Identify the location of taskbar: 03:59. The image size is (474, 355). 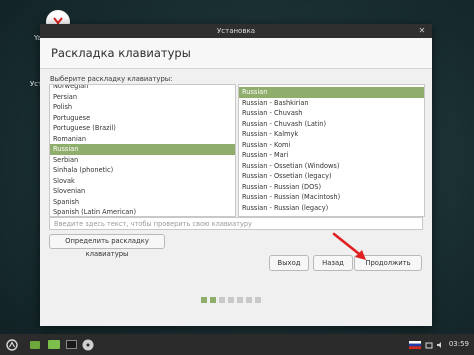
(237, 344).